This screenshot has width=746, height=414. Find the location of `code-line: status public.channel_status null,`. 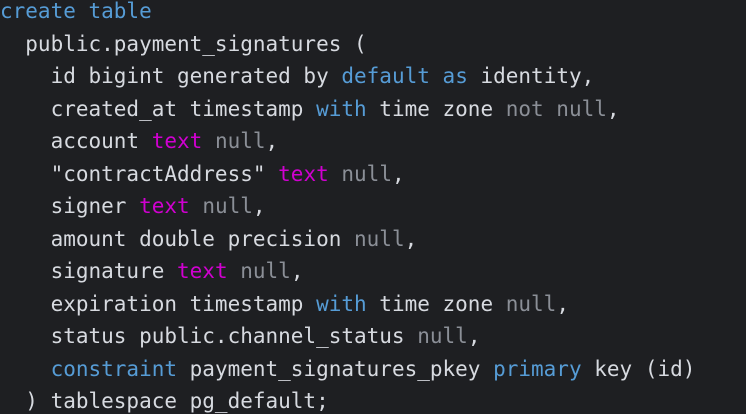

code-line: status public.channel_status null, is located at coordinates (347, 336).